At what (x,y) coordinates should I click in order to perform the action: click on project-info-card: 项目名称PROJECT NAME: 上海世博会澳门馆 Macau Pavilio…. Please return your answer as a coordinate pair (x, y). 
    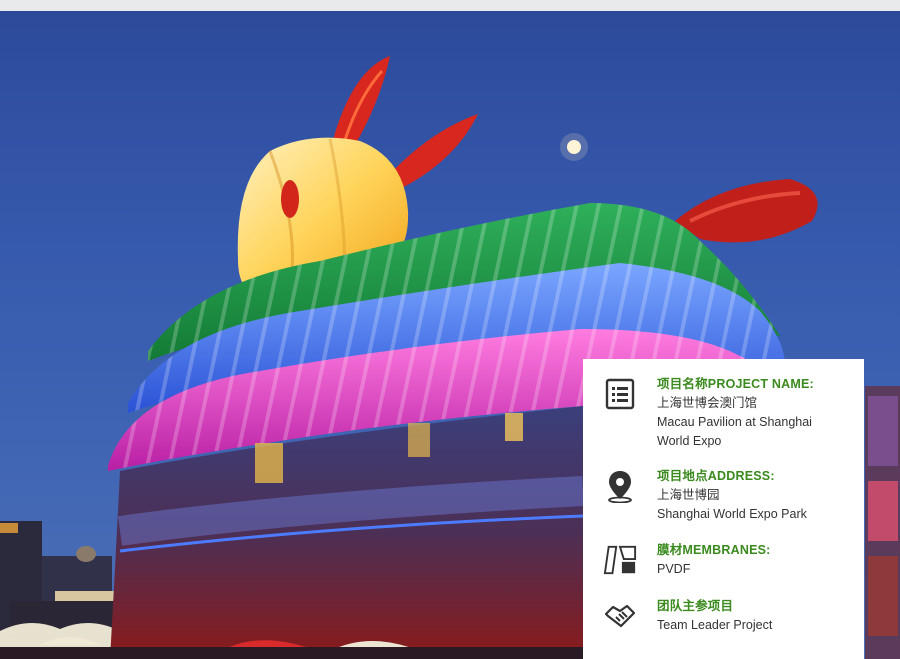
    Looking at the image, I should click on (723, 509).